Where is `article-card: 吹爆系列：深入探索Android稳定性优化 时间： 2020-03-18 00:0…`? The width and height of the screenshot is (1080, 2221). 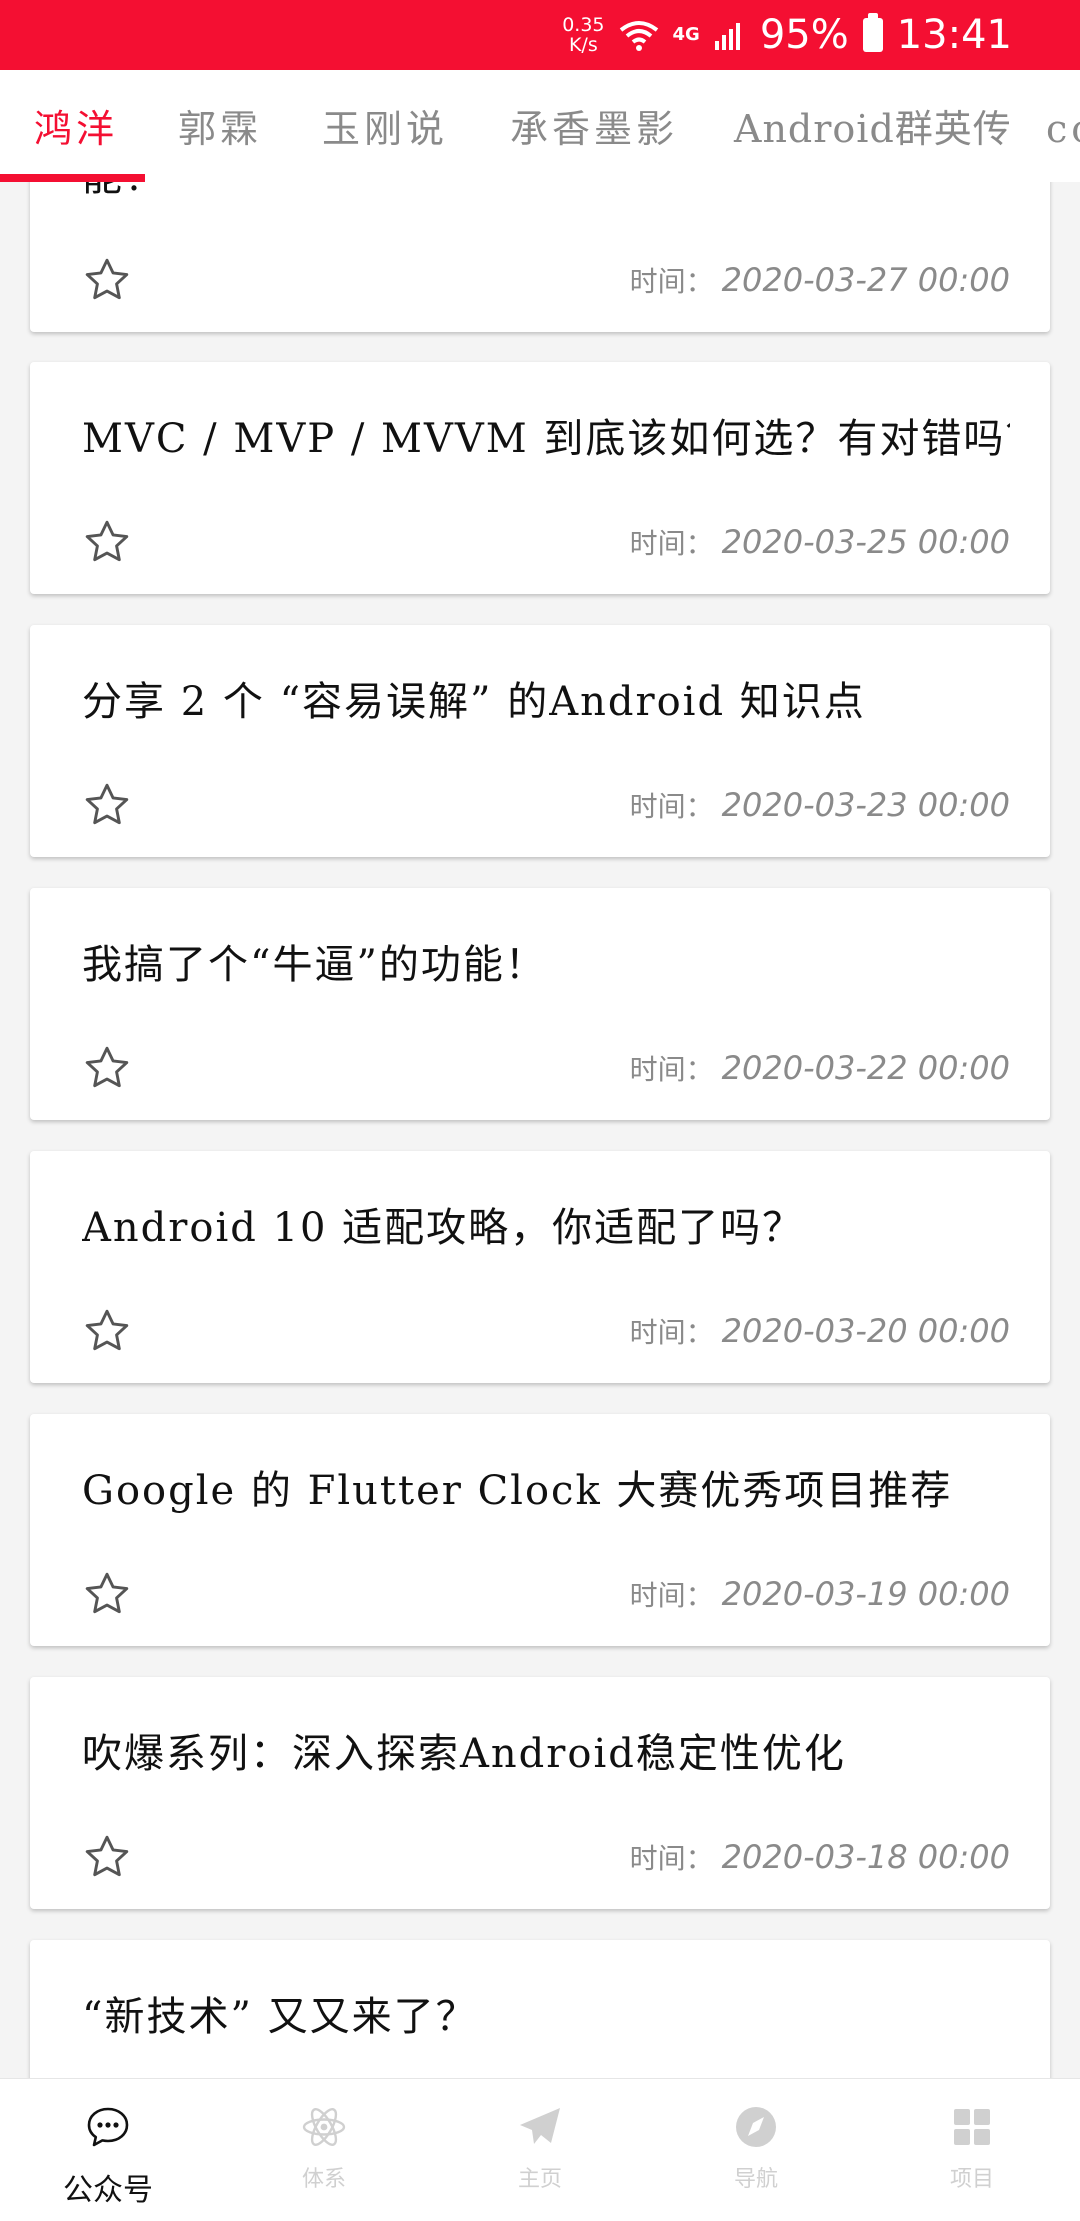
article-card: 吹爆系列：深入探索Android稳定性优化 时间： 2020-03-18 00:0… is located at coordinates (540, 1793).